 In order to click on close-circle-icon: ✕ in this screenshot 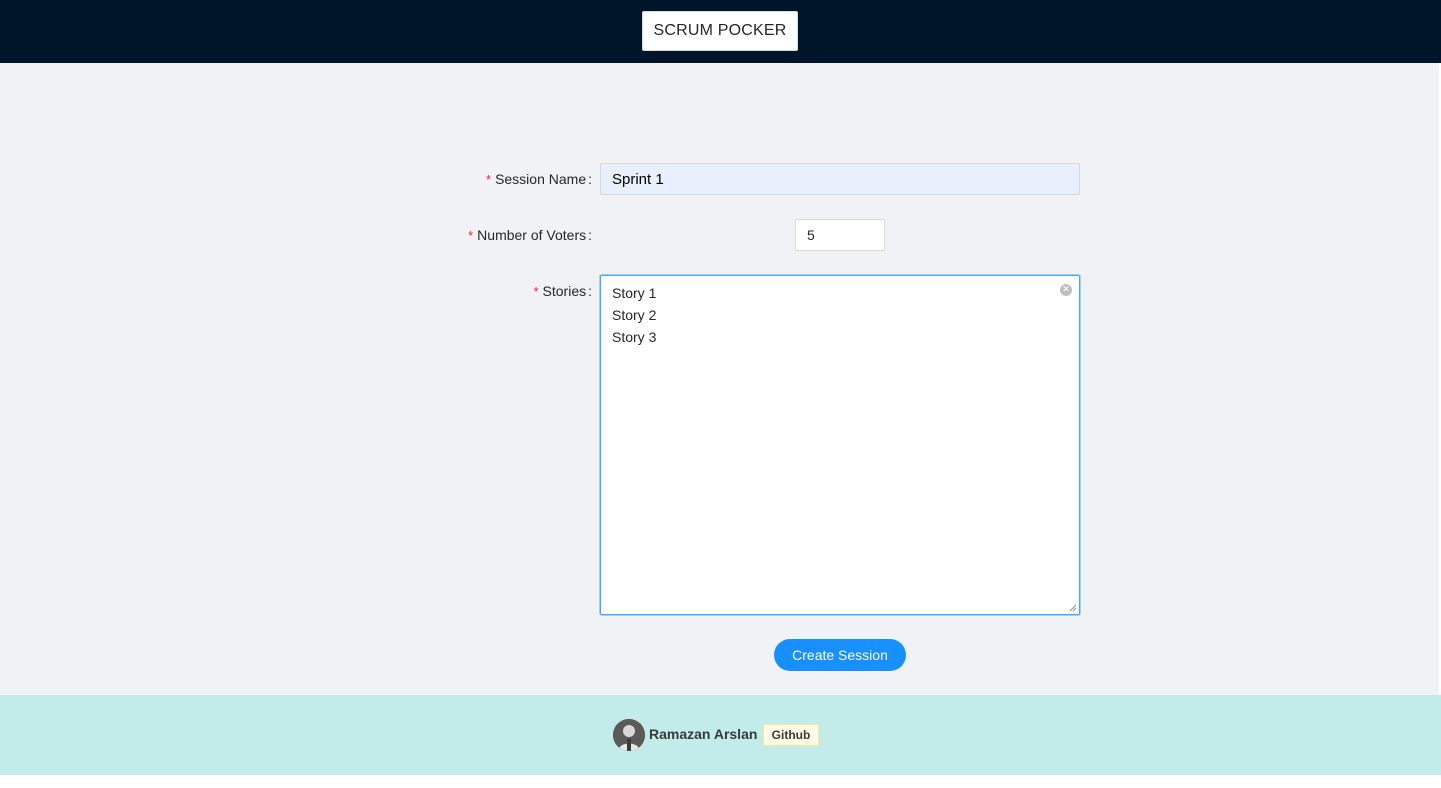, I will do `click(1066, 290)`.